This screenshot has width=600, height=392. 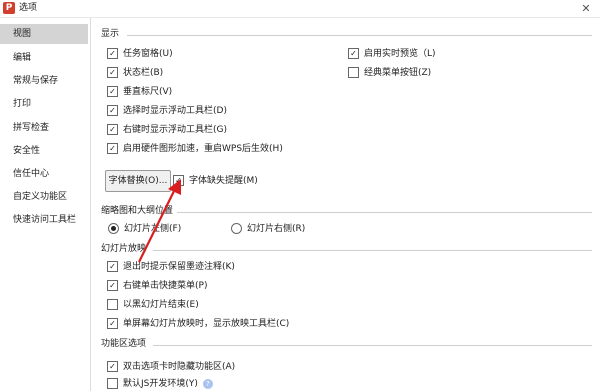 I want to click on checkbox-task-pane: ✓ 任务窗格(U), so click(x=140, y=54).